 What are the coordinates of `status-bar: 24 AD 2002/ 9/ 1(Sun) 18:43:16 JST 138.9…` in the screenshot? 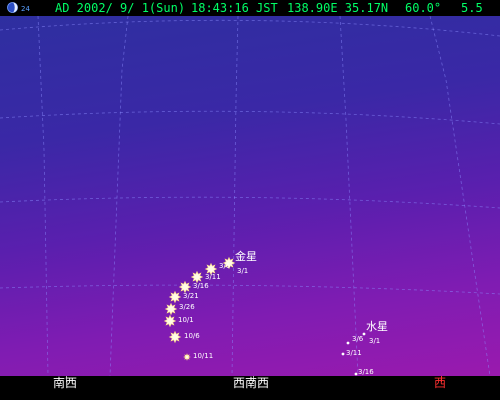 It's located at (250, 8).